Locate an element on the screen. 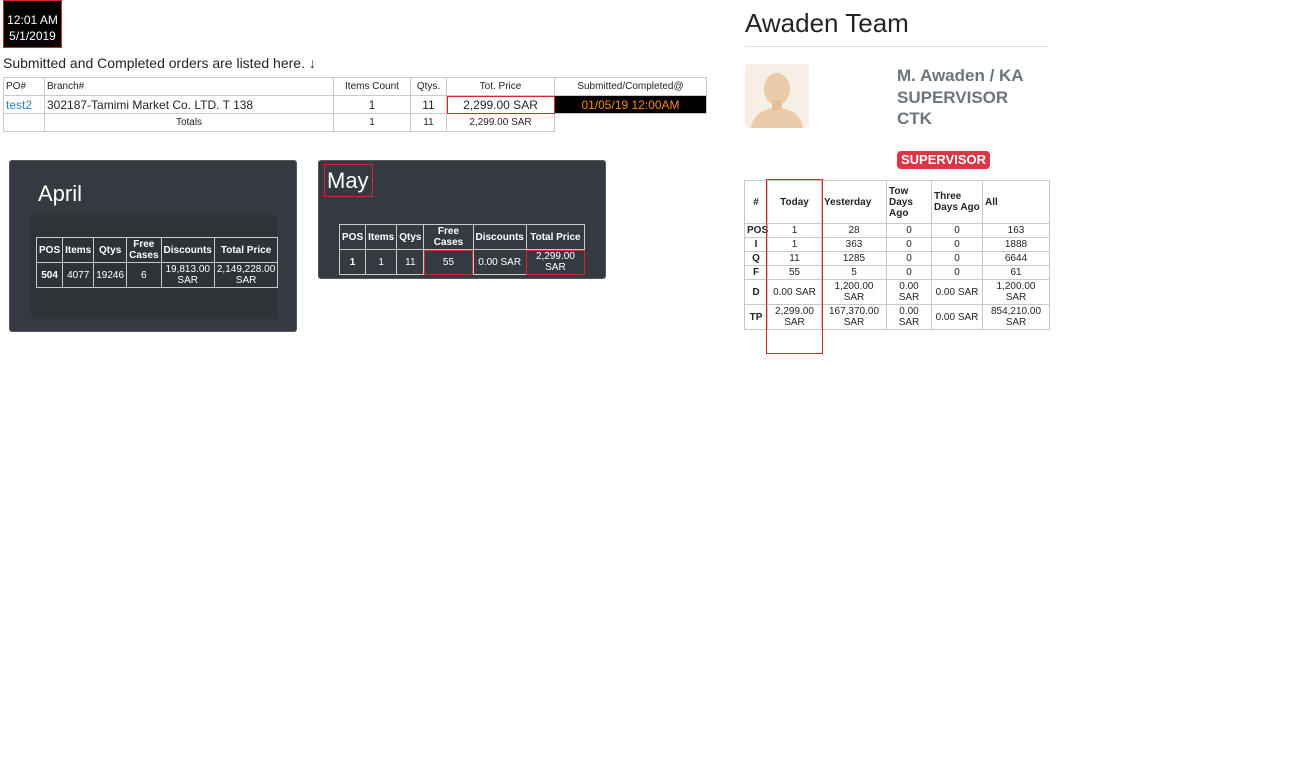 Image resolution: width=1304 pixels, height=768 pixels. submitted-date-cell: 01/05/19 12:00AM is located at coordinates (630, 104).